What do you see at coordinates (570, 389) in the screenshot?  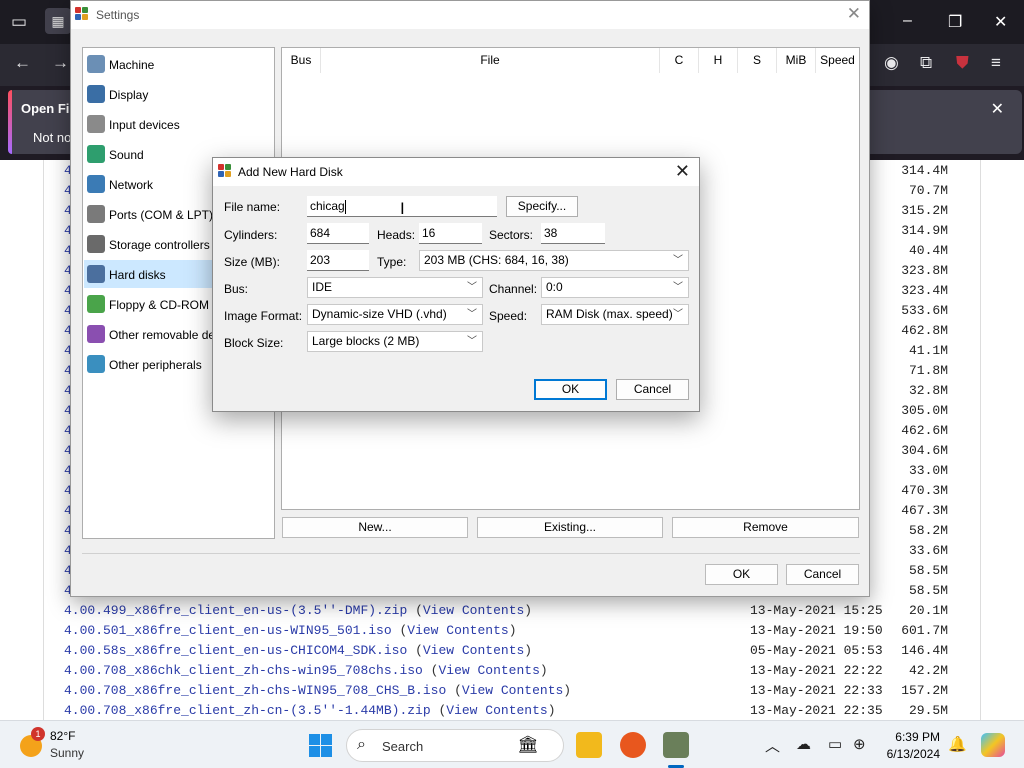 I see `dialog-ok-button: OK` at bounding box center [570, 389].